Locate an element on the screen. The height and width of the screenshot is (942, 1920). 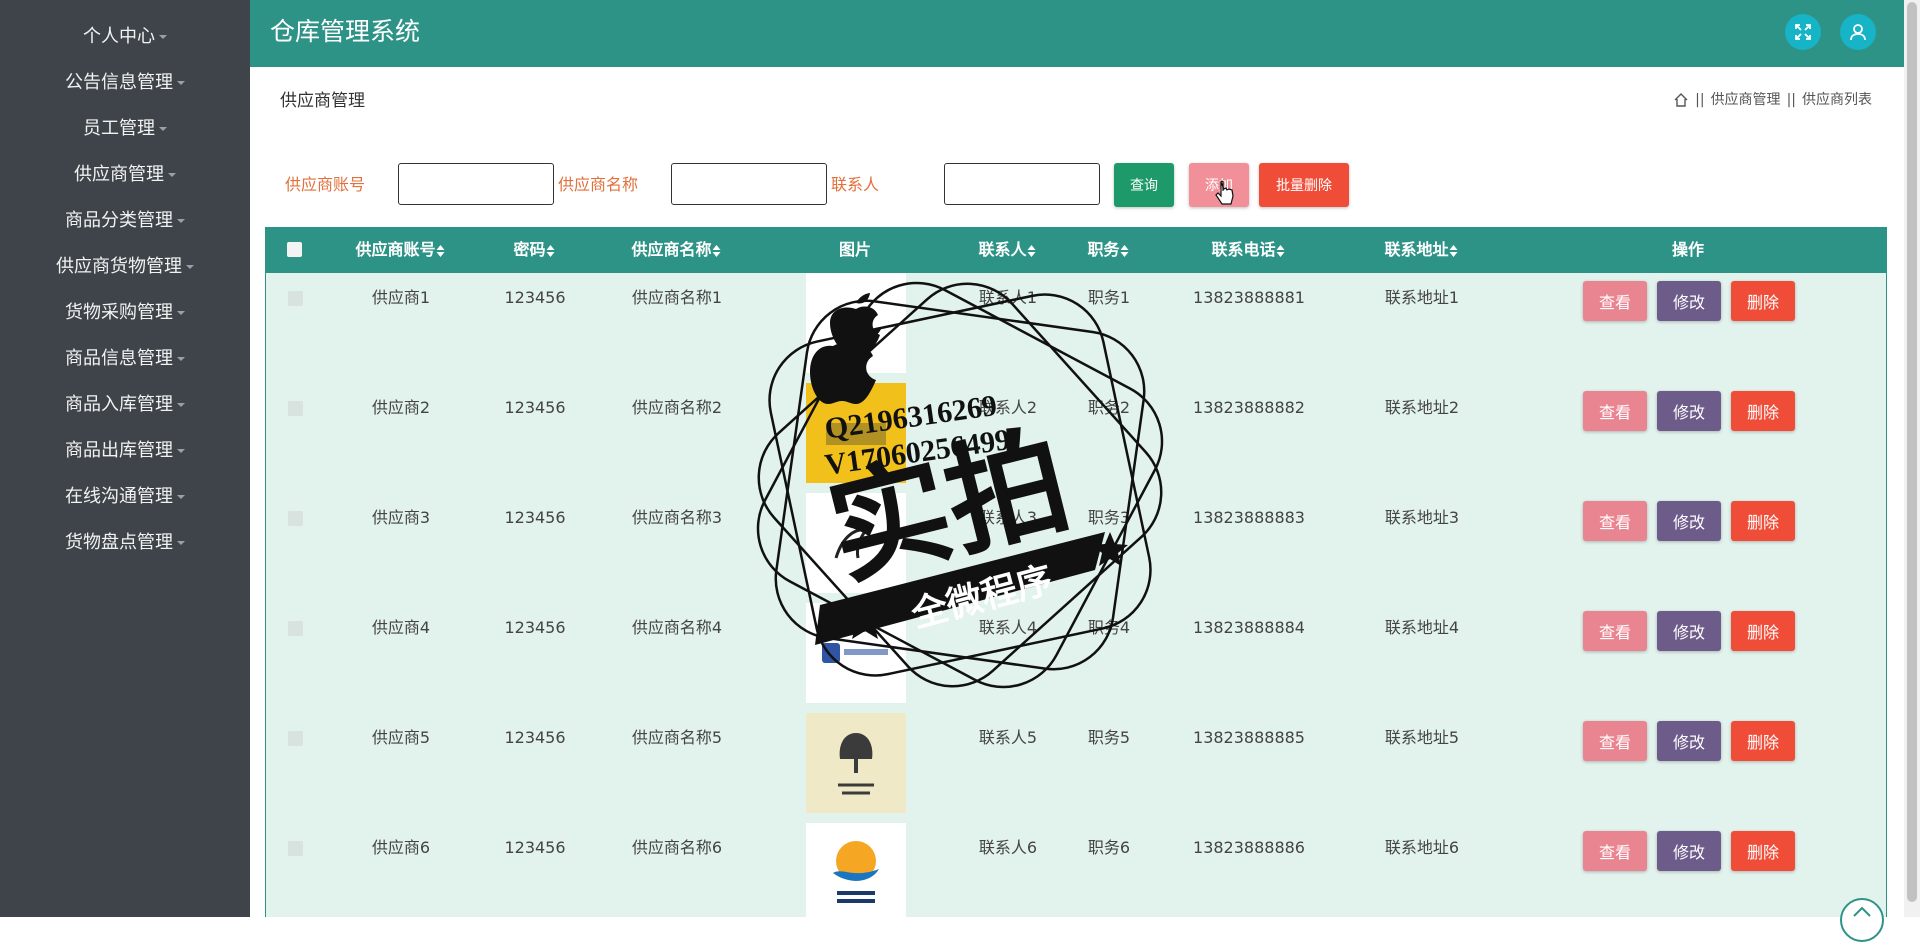
cell-contact: 联系人6 is located at coordinates (1008, 847).